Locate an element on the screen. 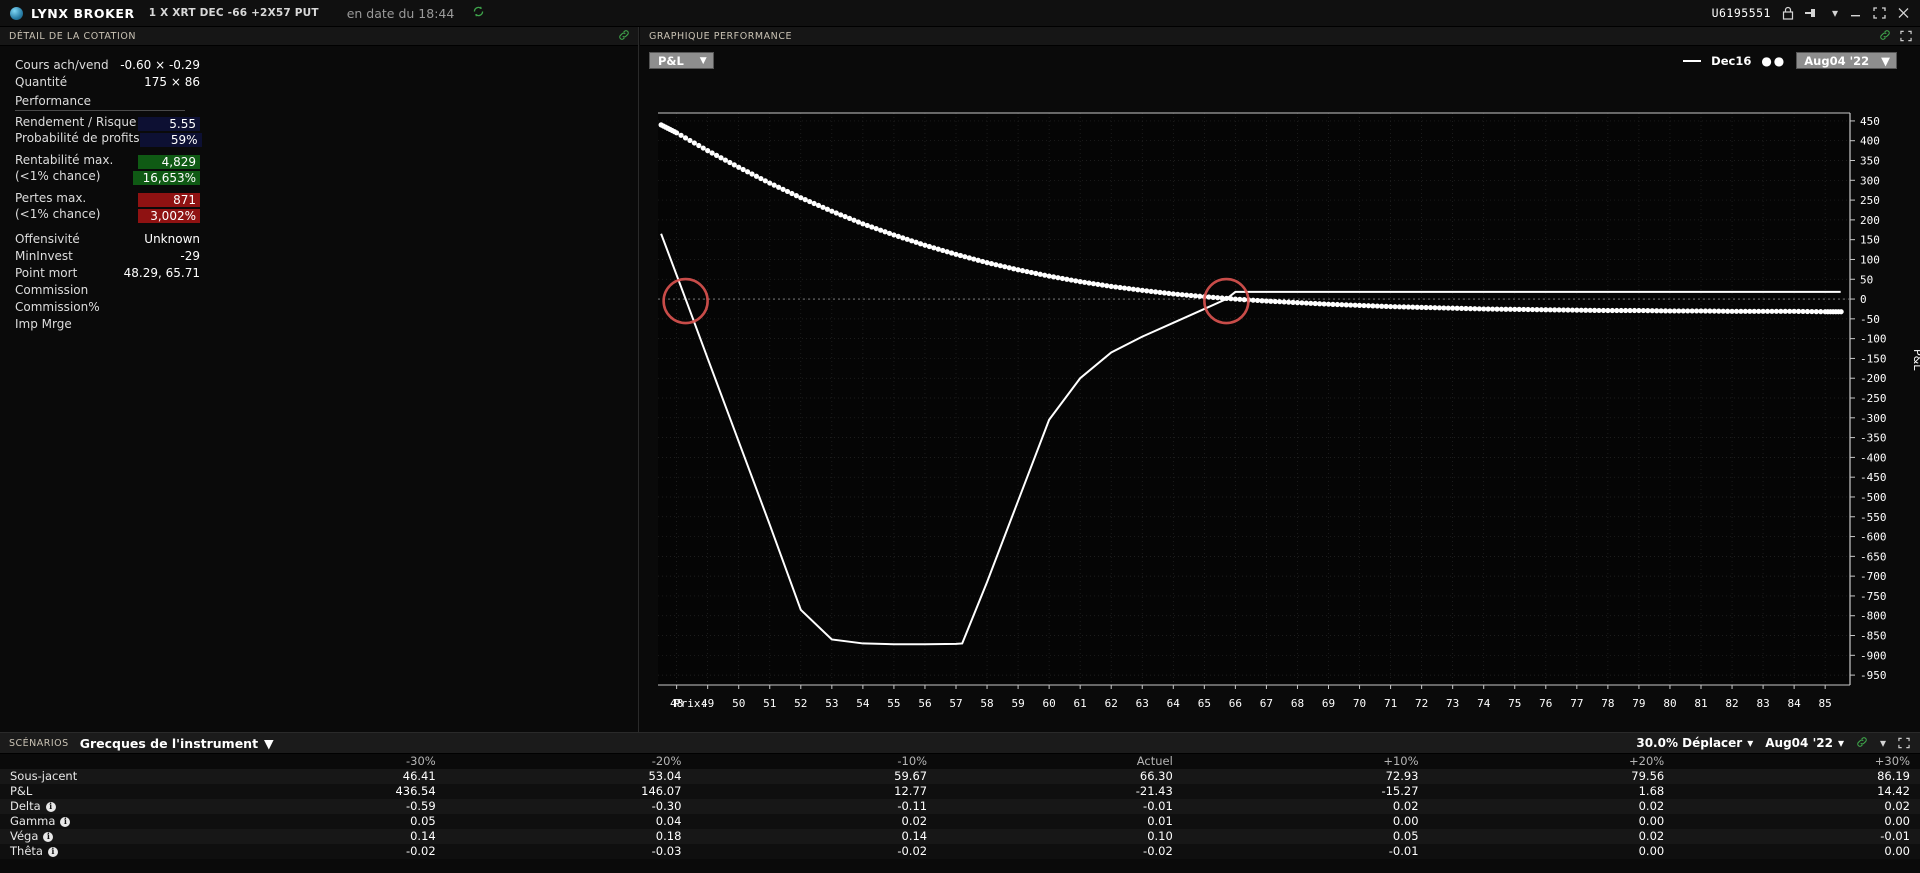 Image resolution: width=1920 pixels, height=873 pixels. cell-value: 146.07 is located at coordinates (661, 791).